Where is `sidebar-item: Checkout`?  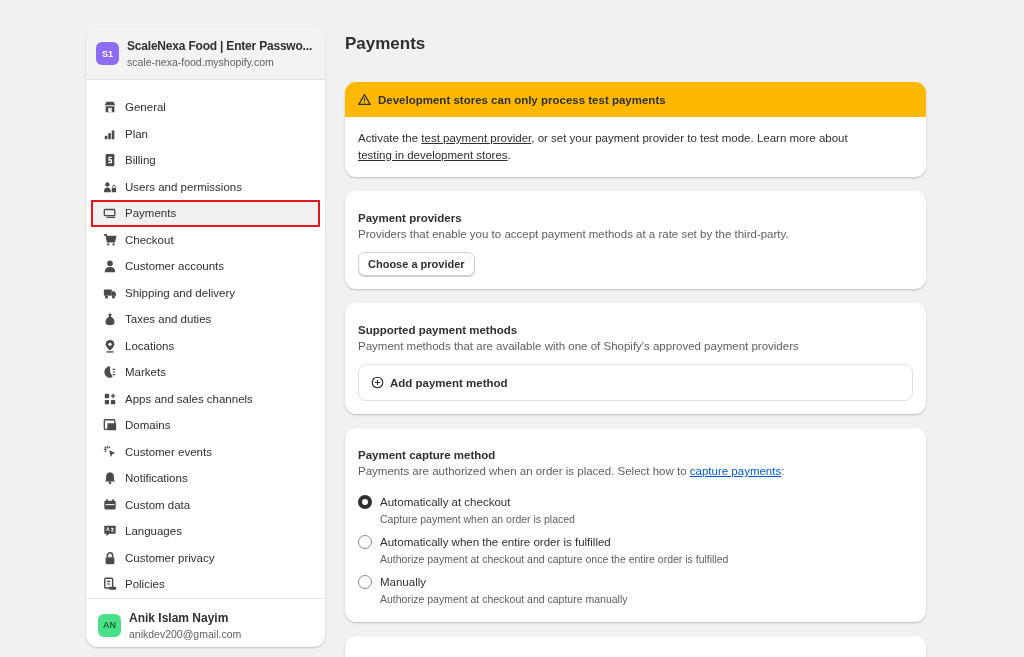 sidebar-item: Checkout is located at coordinates (205, 239).